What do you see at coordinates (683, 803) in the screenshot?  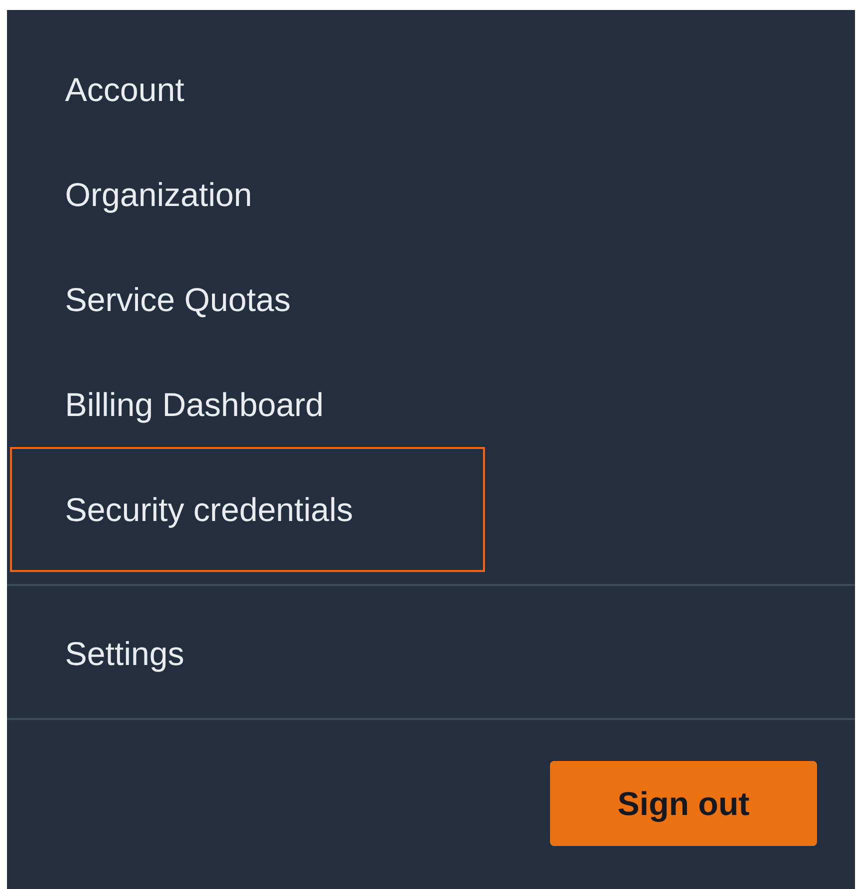 I see `sign-out-button: Sign out` at bounding box center [683, 803].